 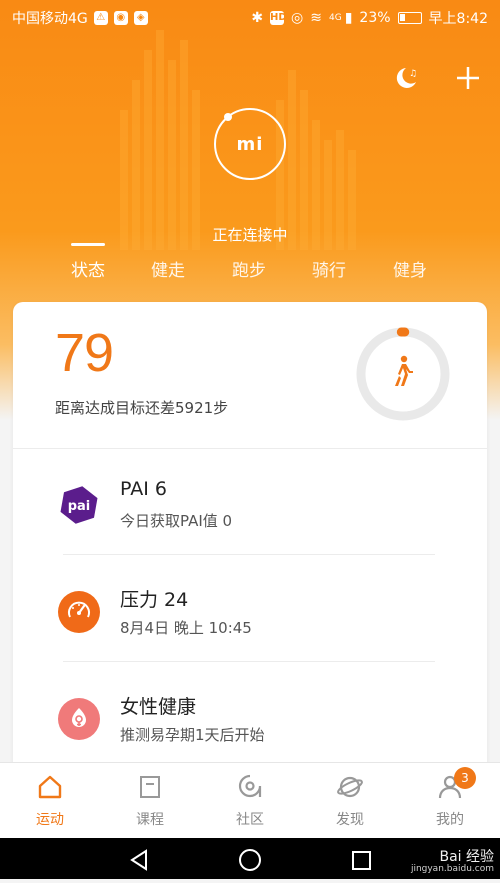 What do you see at coordinates (140, 18) in the screenshot?
I see `app-notification-icon-2: ◈` at bounding box center [140, 18].